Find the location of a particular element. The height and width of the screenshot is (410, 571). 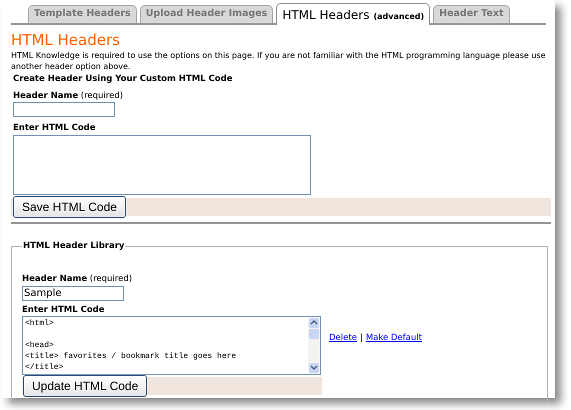

header-name-field is located at coordinates (64, 110).